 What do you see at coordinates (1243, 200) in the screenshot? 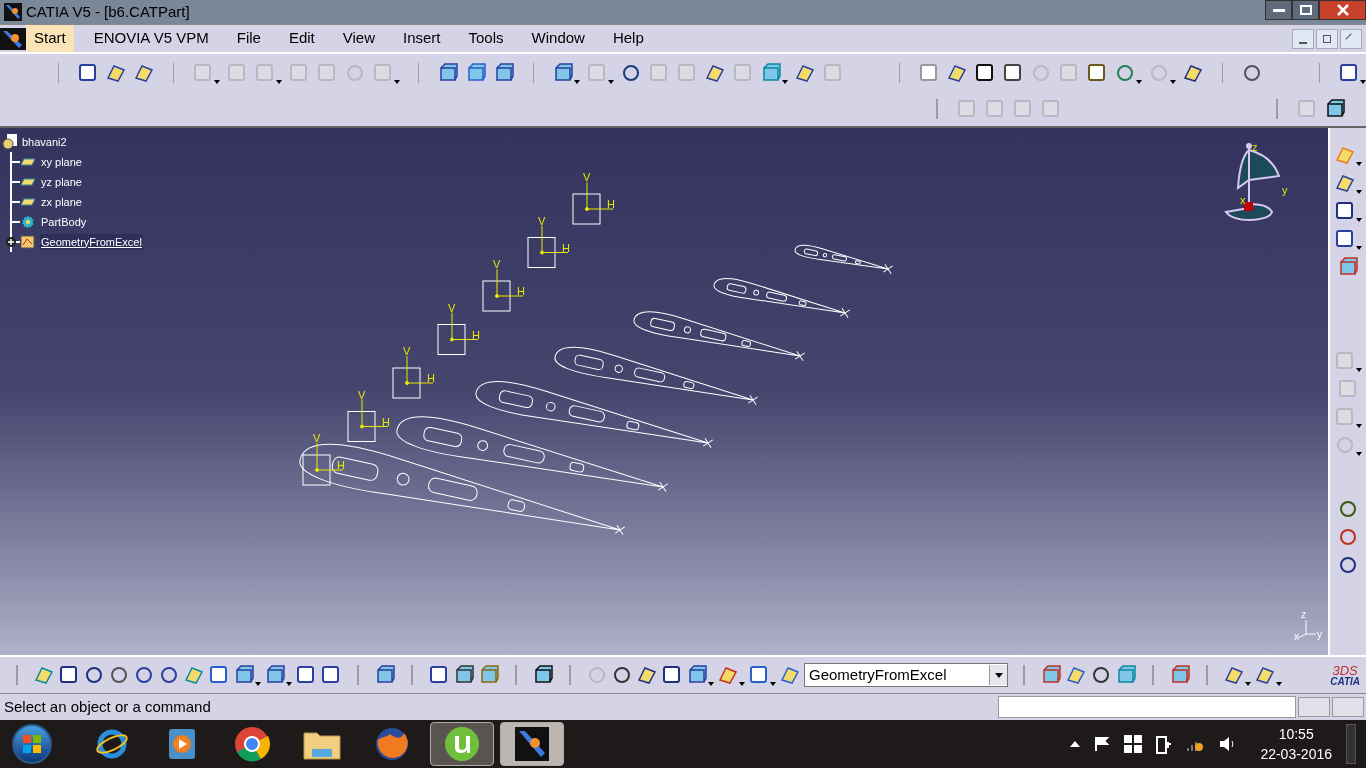
I see `compass-label: x` at bounding box center [1243, 200].